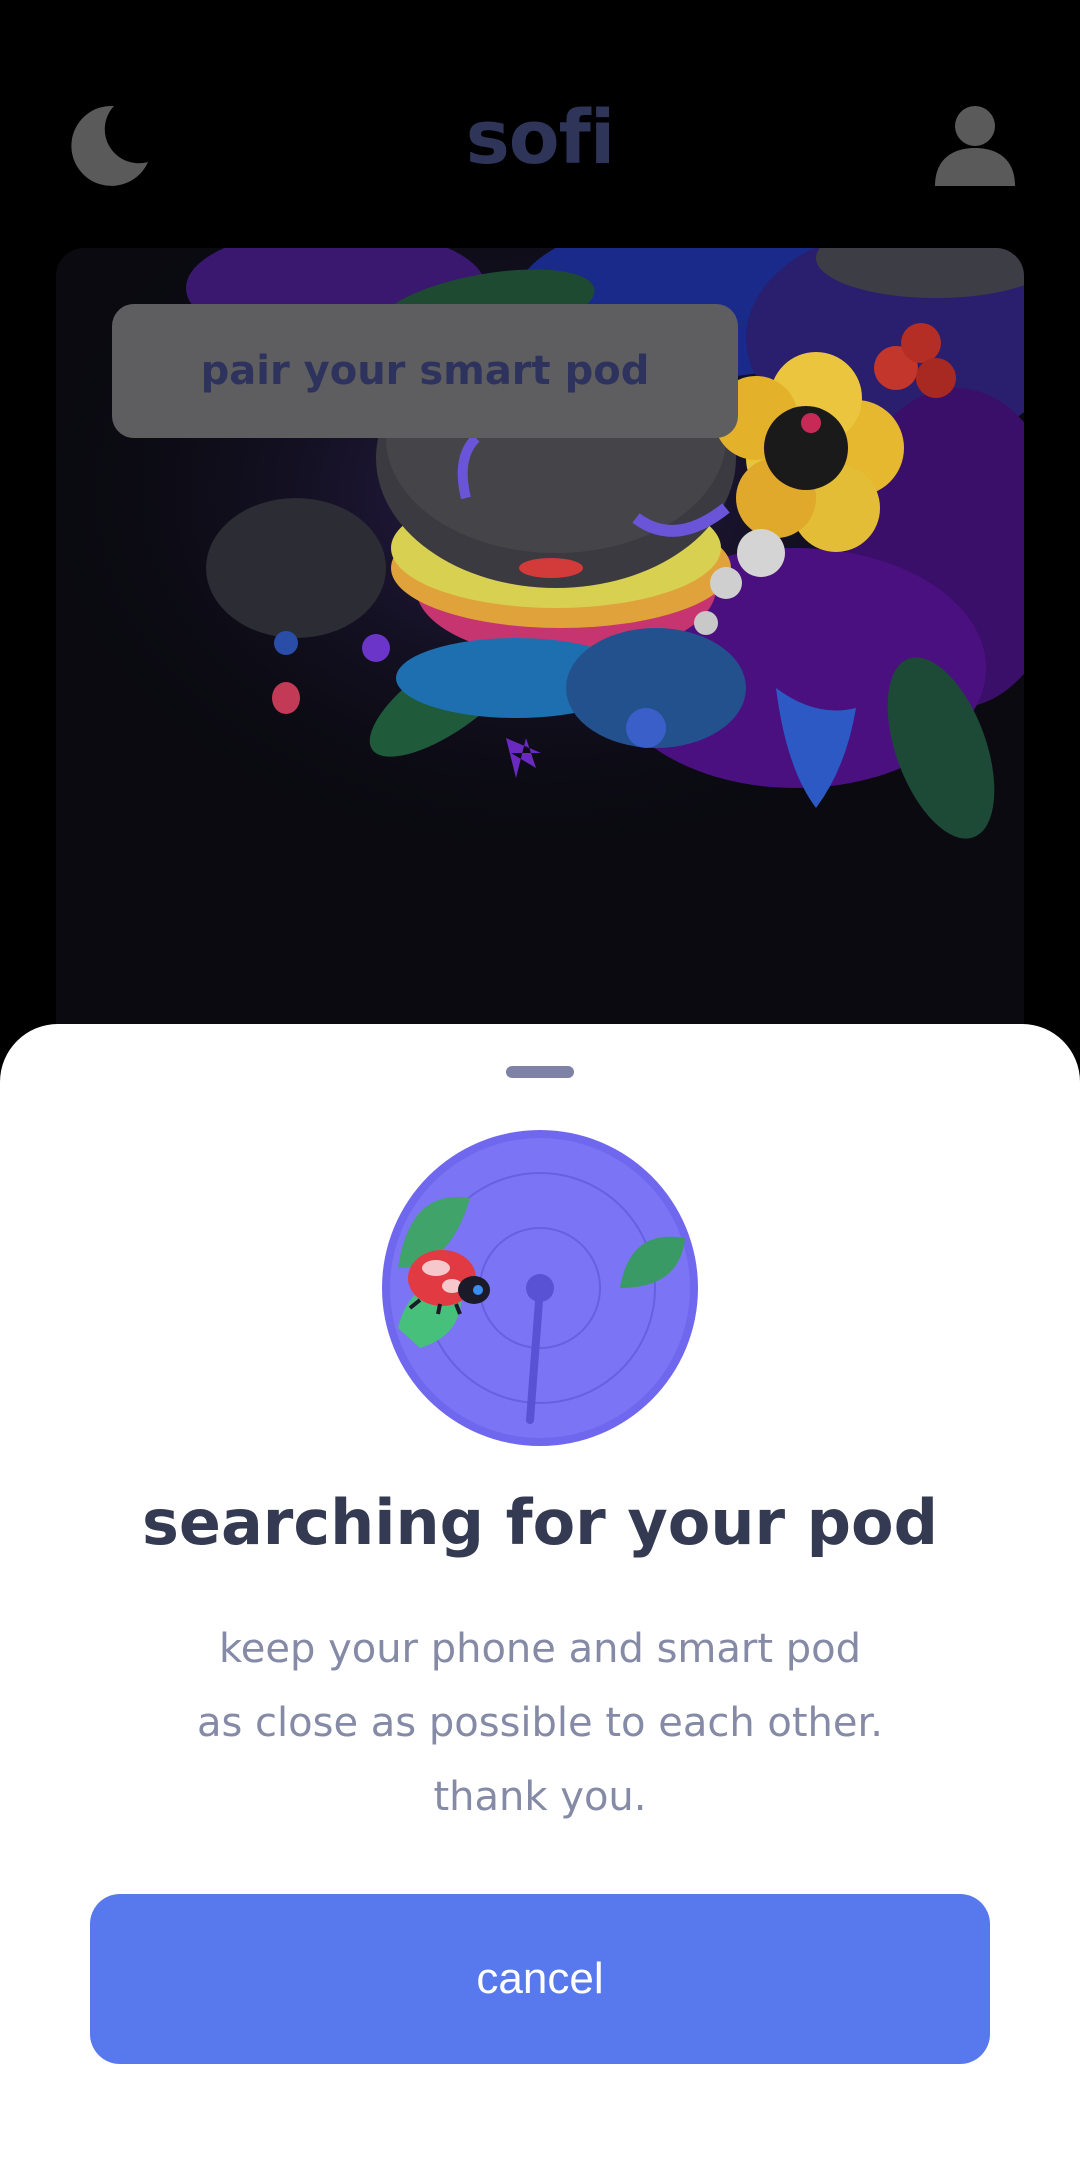 Image resolution: width=1080 pixels, height=2174 pixels. I want to click on description-line: as close as possible to each other., so click(539, 1723).